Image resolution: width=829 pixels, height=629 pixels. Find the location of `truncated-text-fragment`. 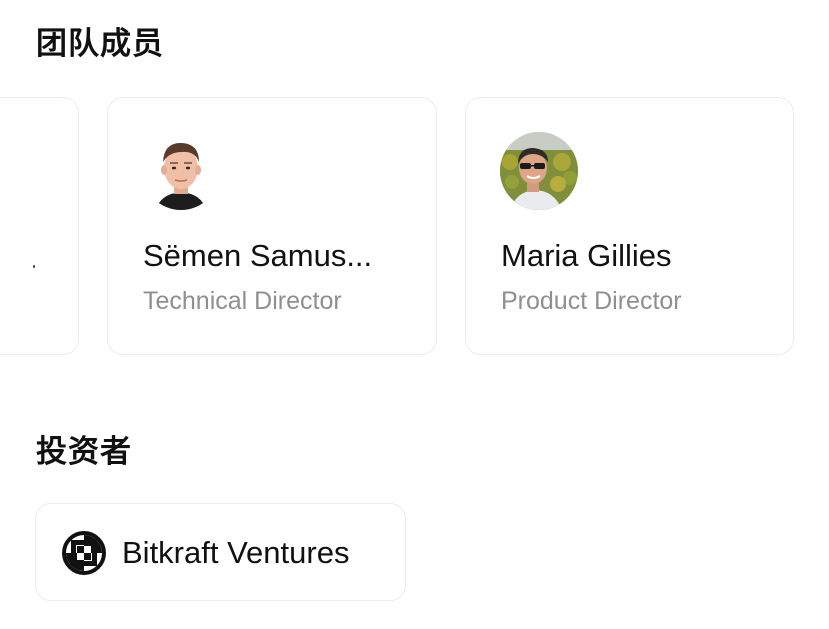

truncated-text-fragment is located at coordinates (34, 266).